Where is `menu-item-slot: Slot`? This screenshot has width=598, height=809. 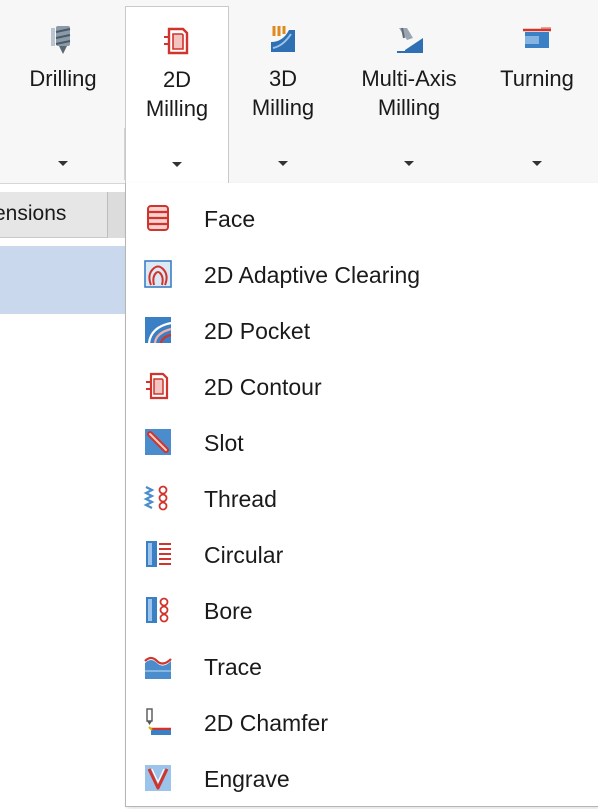
menu-item-slot: Slot is located at coordinates (362, 444).